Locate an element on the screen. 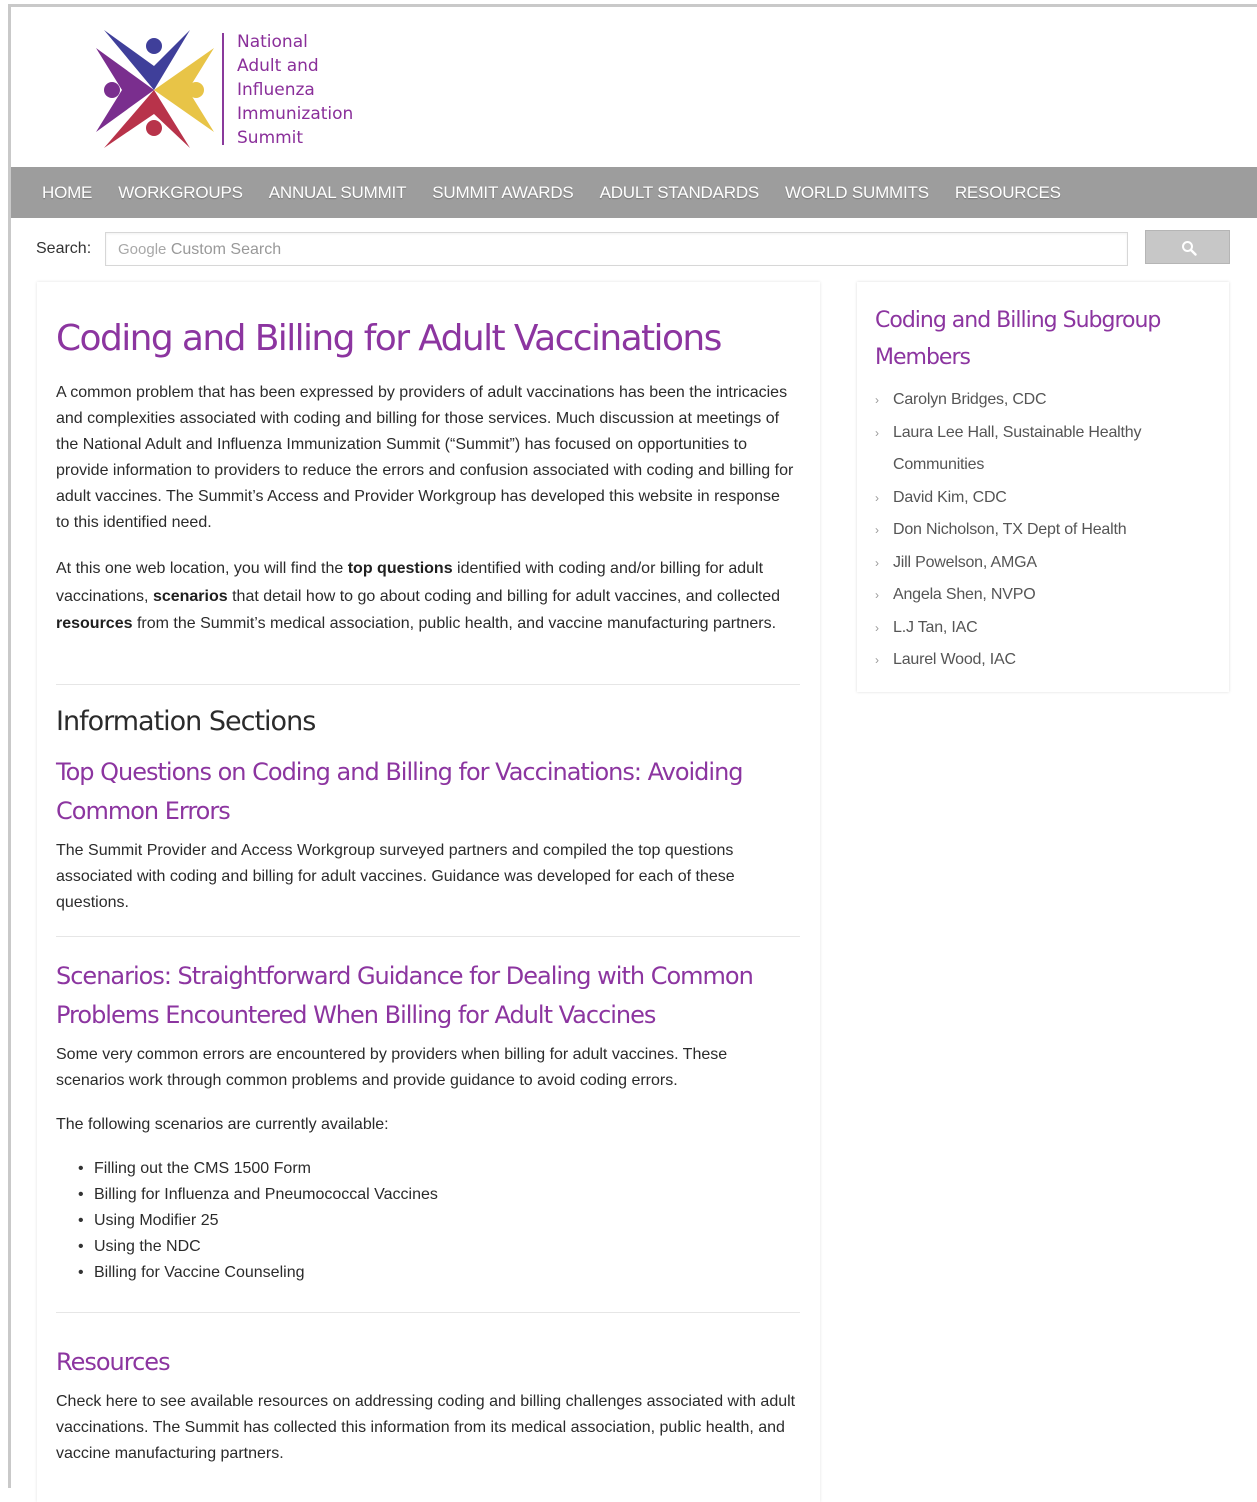 The height and width of the screenshot is (1502, 1257). search-placeholder-text: Custom Search is located at coordinates (226, 249).